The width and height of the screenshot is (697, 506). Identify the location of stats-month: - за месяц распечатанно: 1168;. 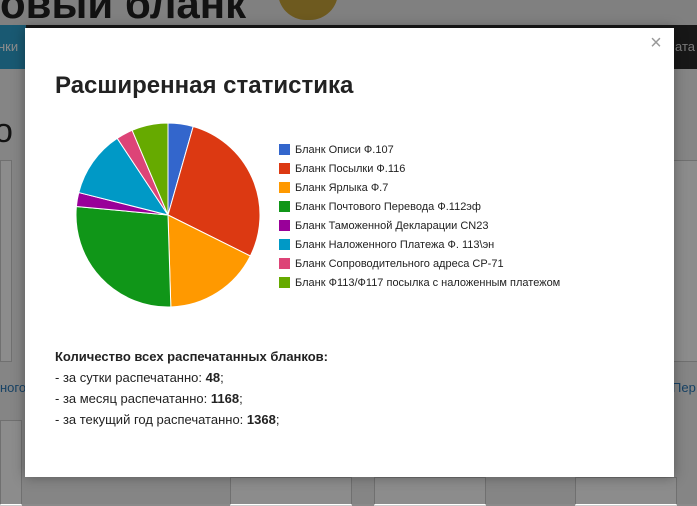
(191, 398).